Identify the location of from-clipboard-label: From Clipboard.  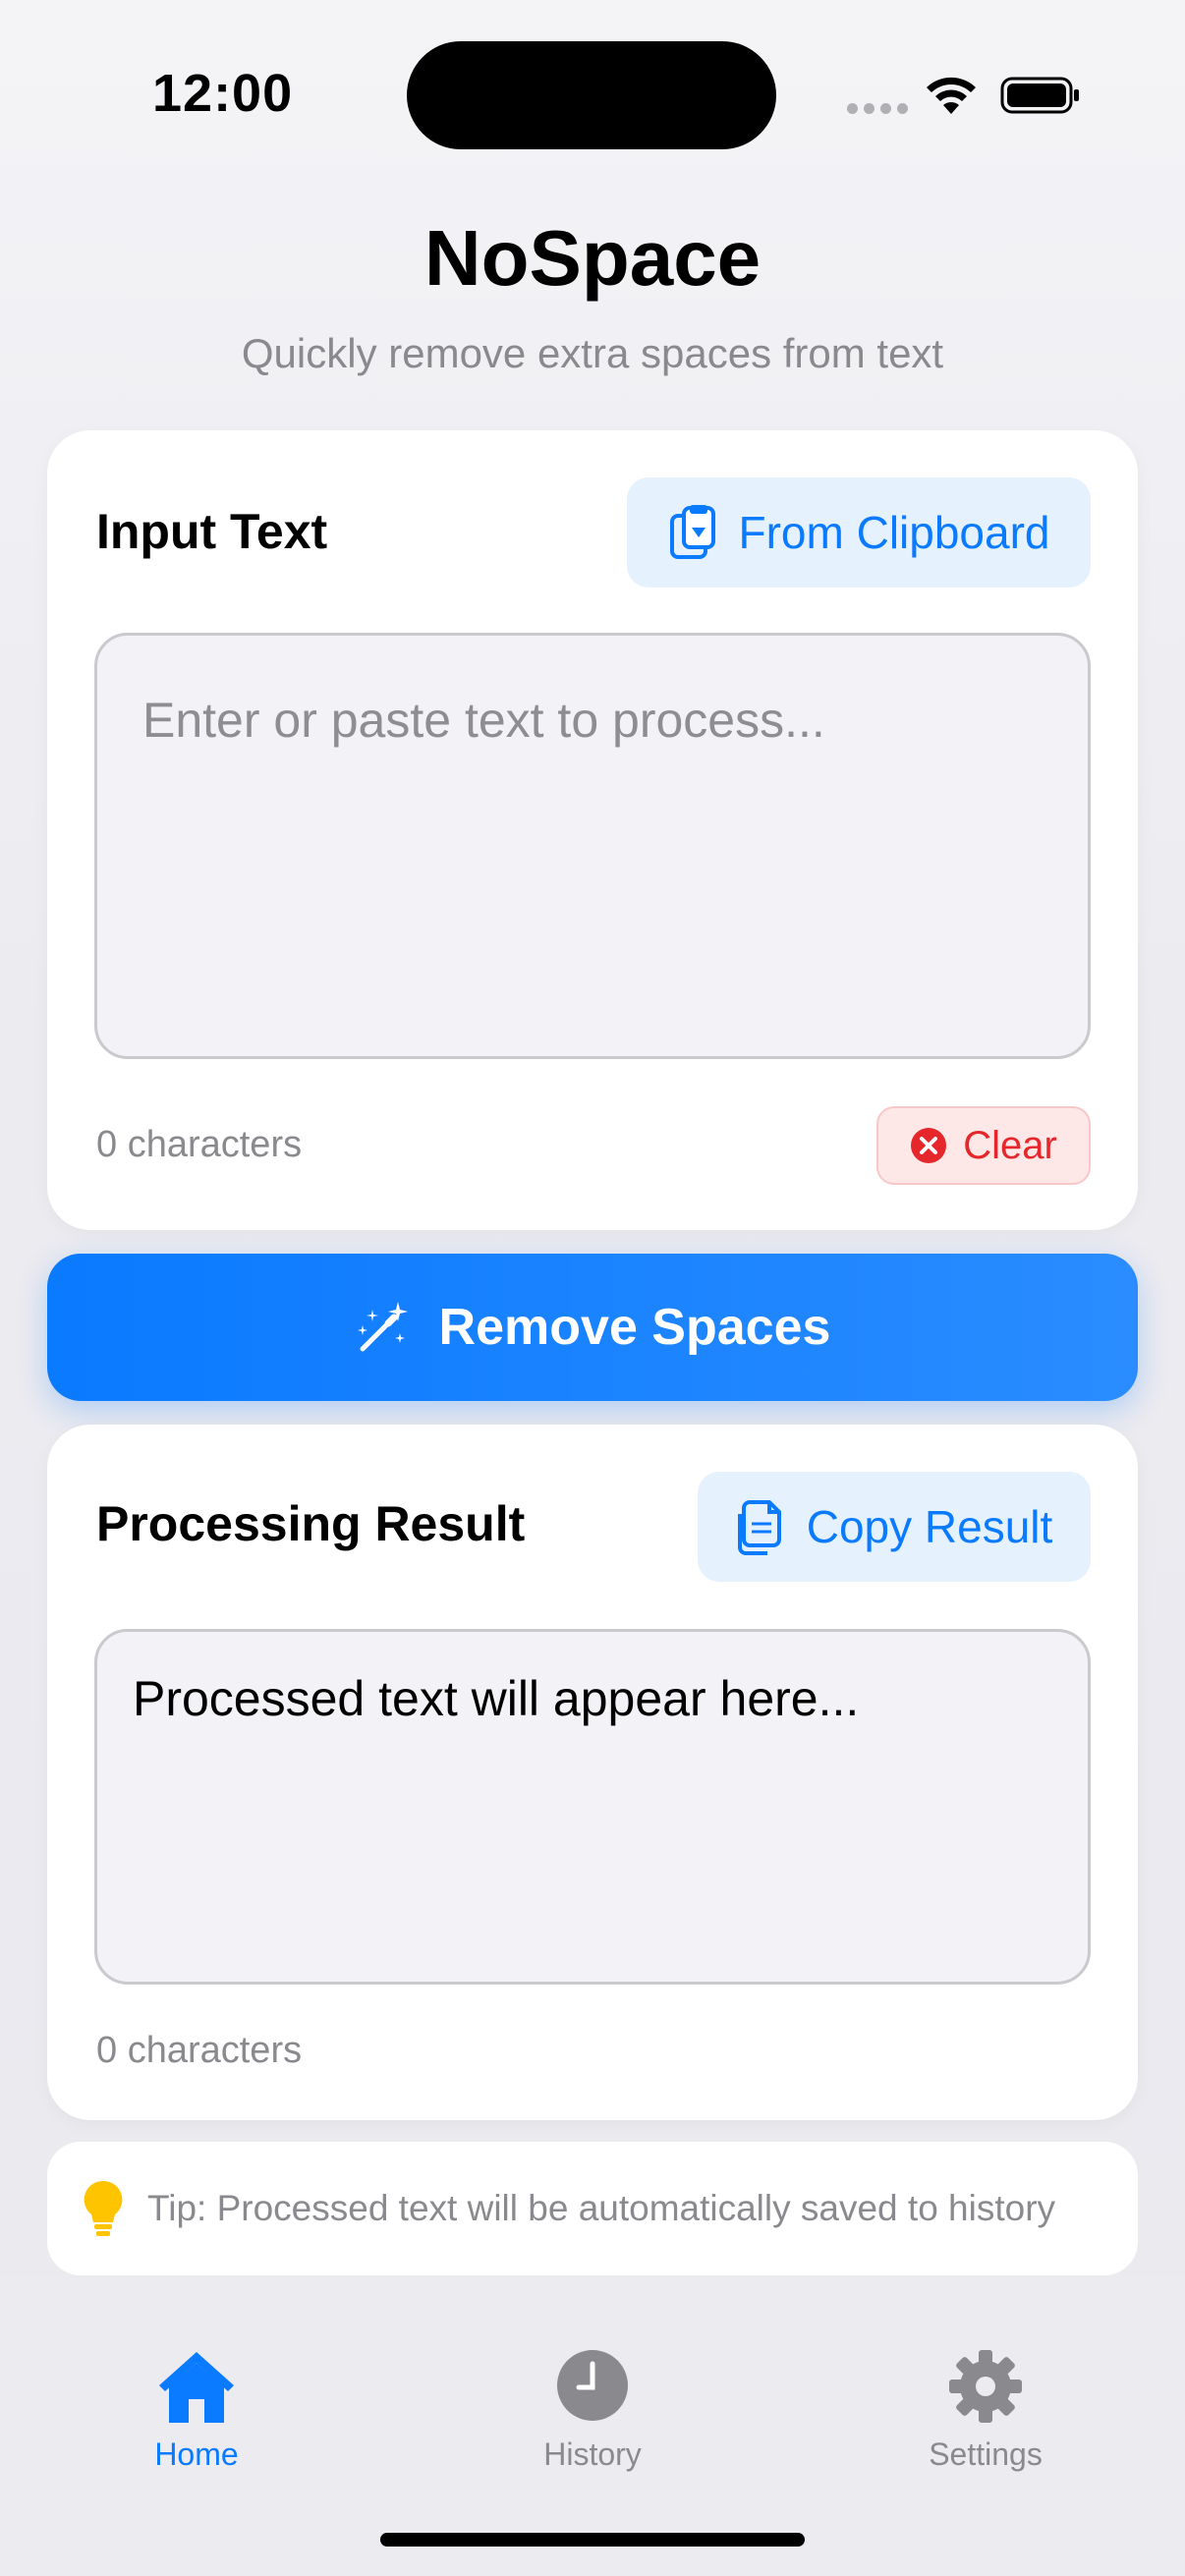
(894, 532).